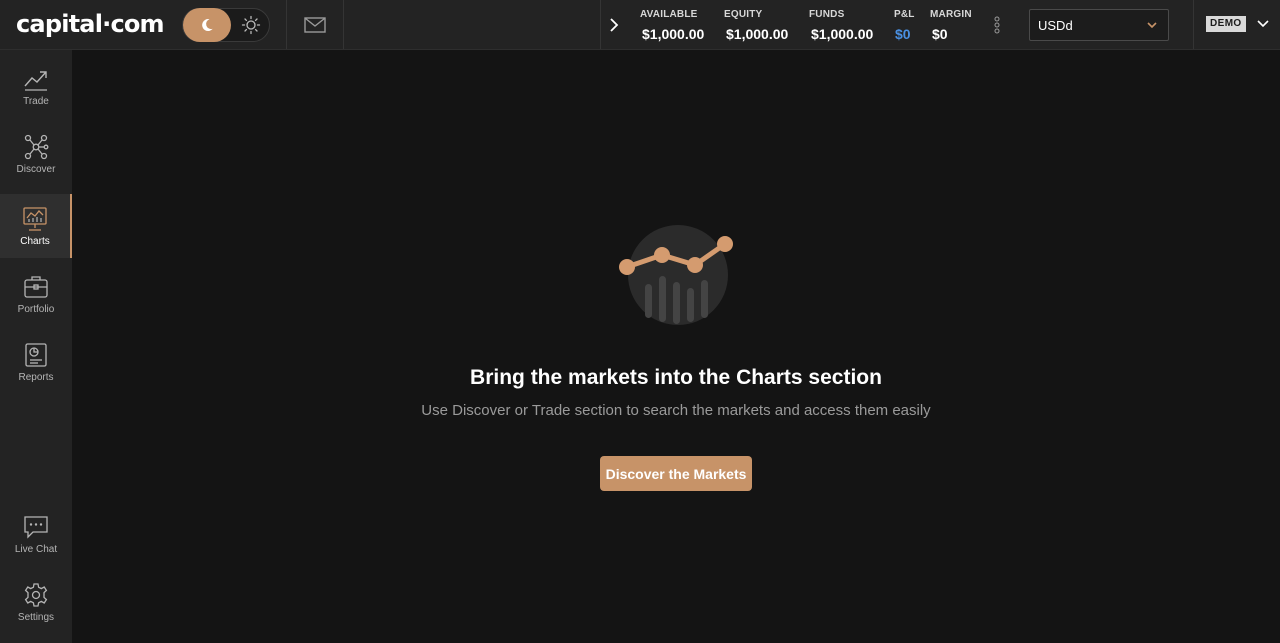 The width and height of the screenshot is (1280, 643). What do you see at coordinates (676, 473) in the screenshot?
I see `discover-markets-button: Discover the Markets` at bounding box center [676, 473].